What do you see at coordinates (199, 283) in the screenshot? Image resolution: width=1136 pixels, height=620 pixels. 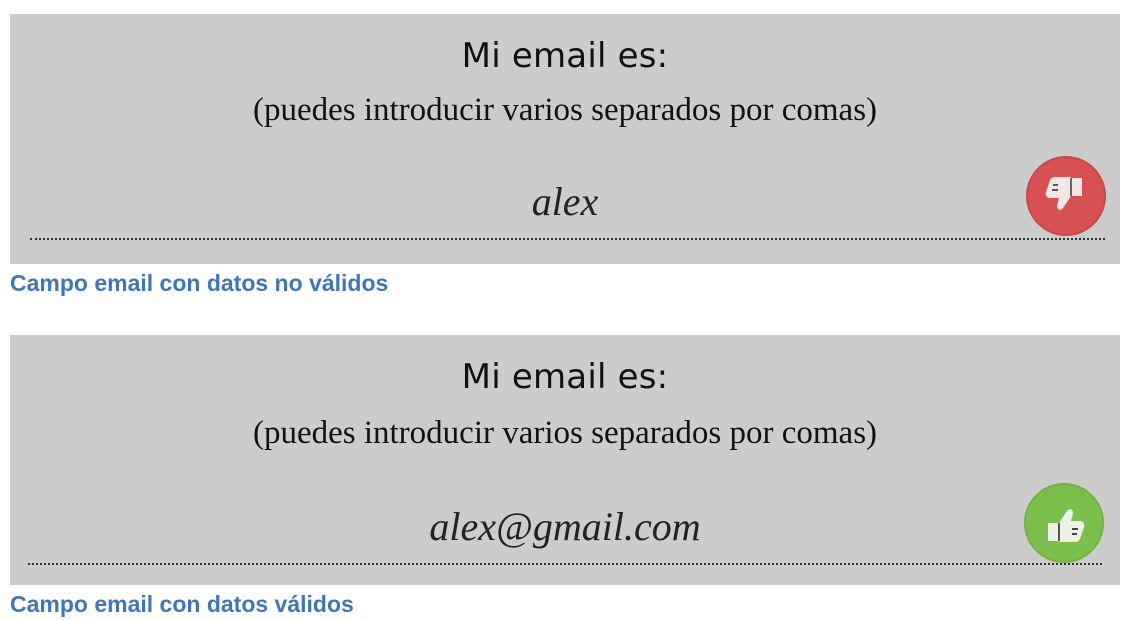 I see `caption-invalid: Campo email con datos no válidos` at bounding box center [199, 283].